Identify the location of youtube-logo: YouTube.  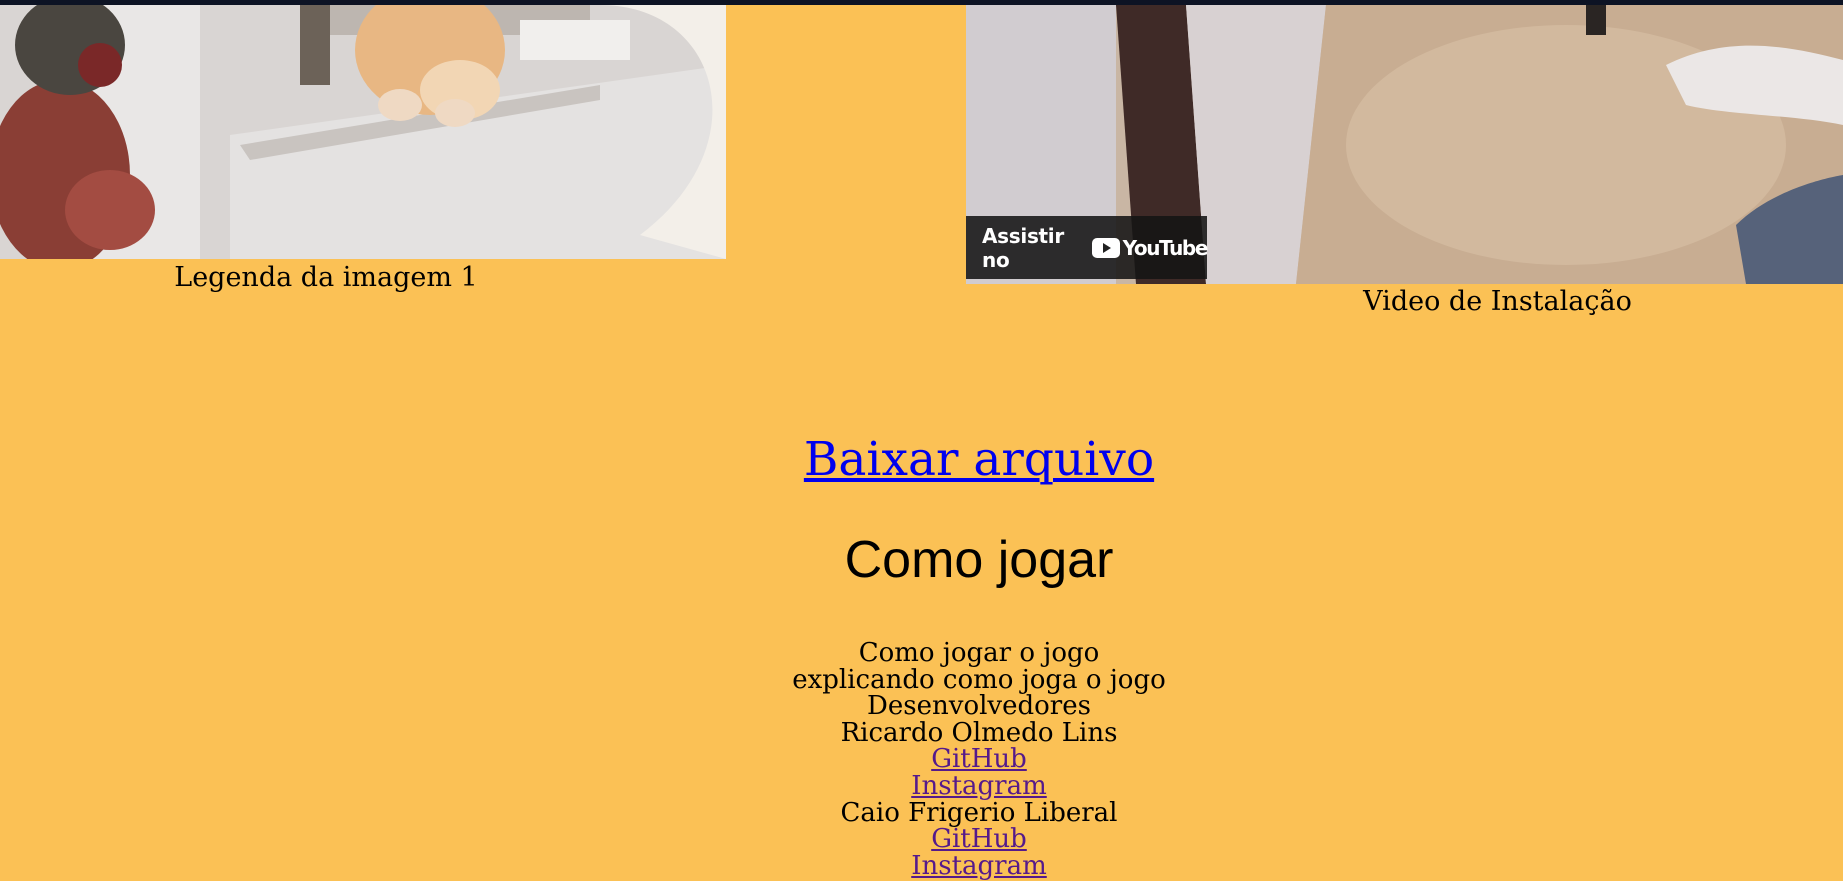
(1150, 247).